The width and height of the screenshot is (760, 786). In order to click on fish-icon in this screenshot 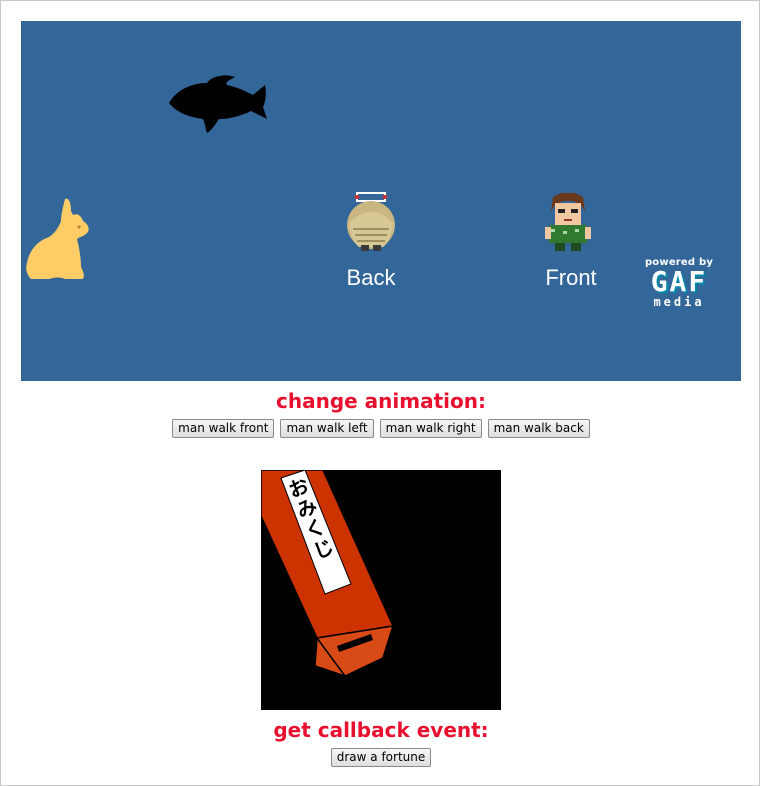, I will do `click(218, 104)`.